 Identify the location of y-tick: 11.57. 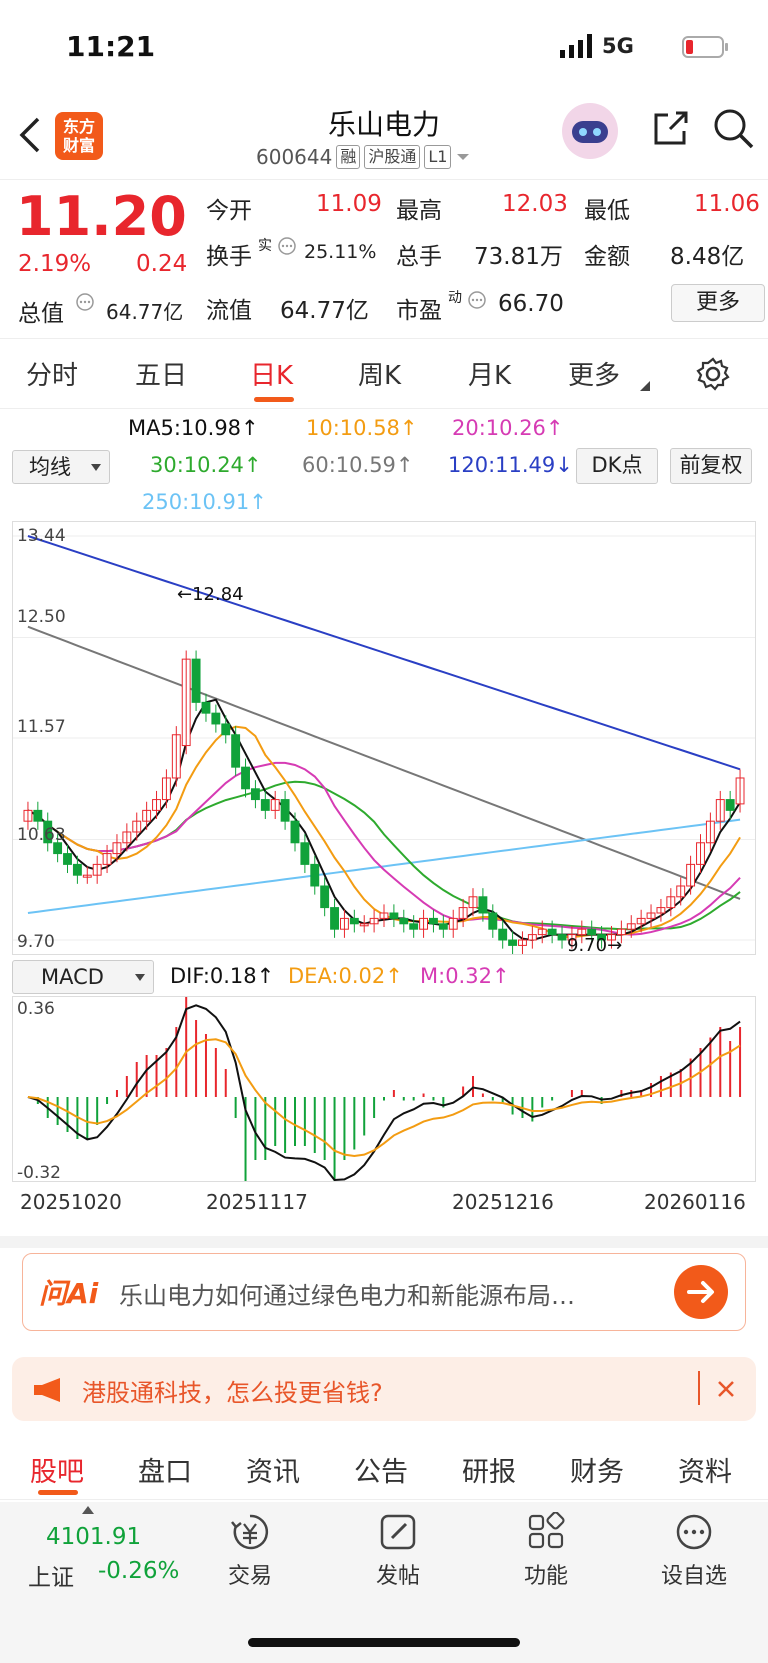
(41, 727).